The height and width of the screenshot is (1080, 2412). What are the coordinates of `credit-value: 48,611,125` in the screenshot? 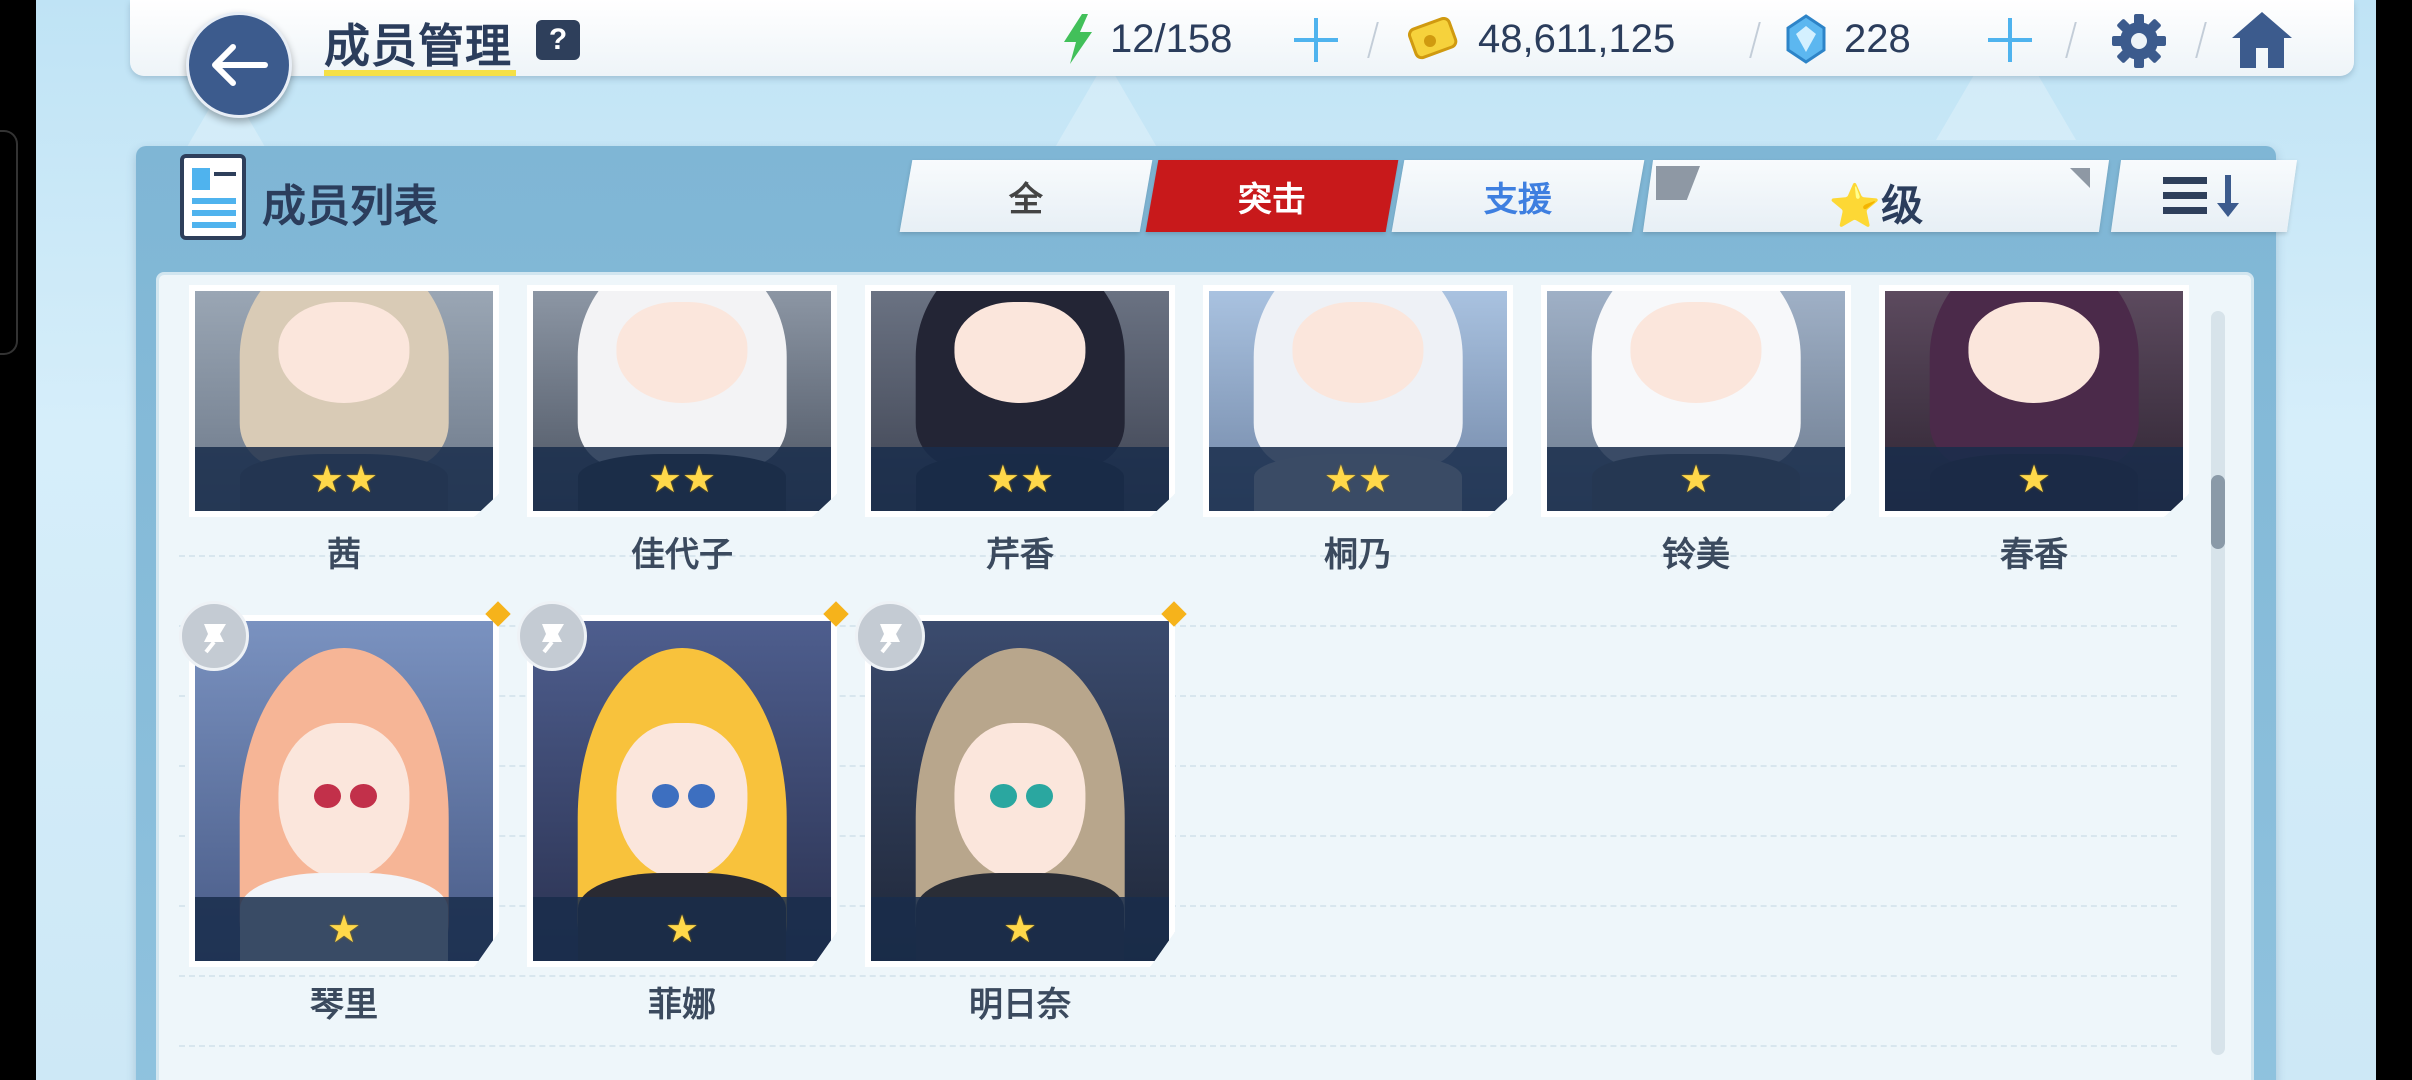 It's located at (1577, 38).